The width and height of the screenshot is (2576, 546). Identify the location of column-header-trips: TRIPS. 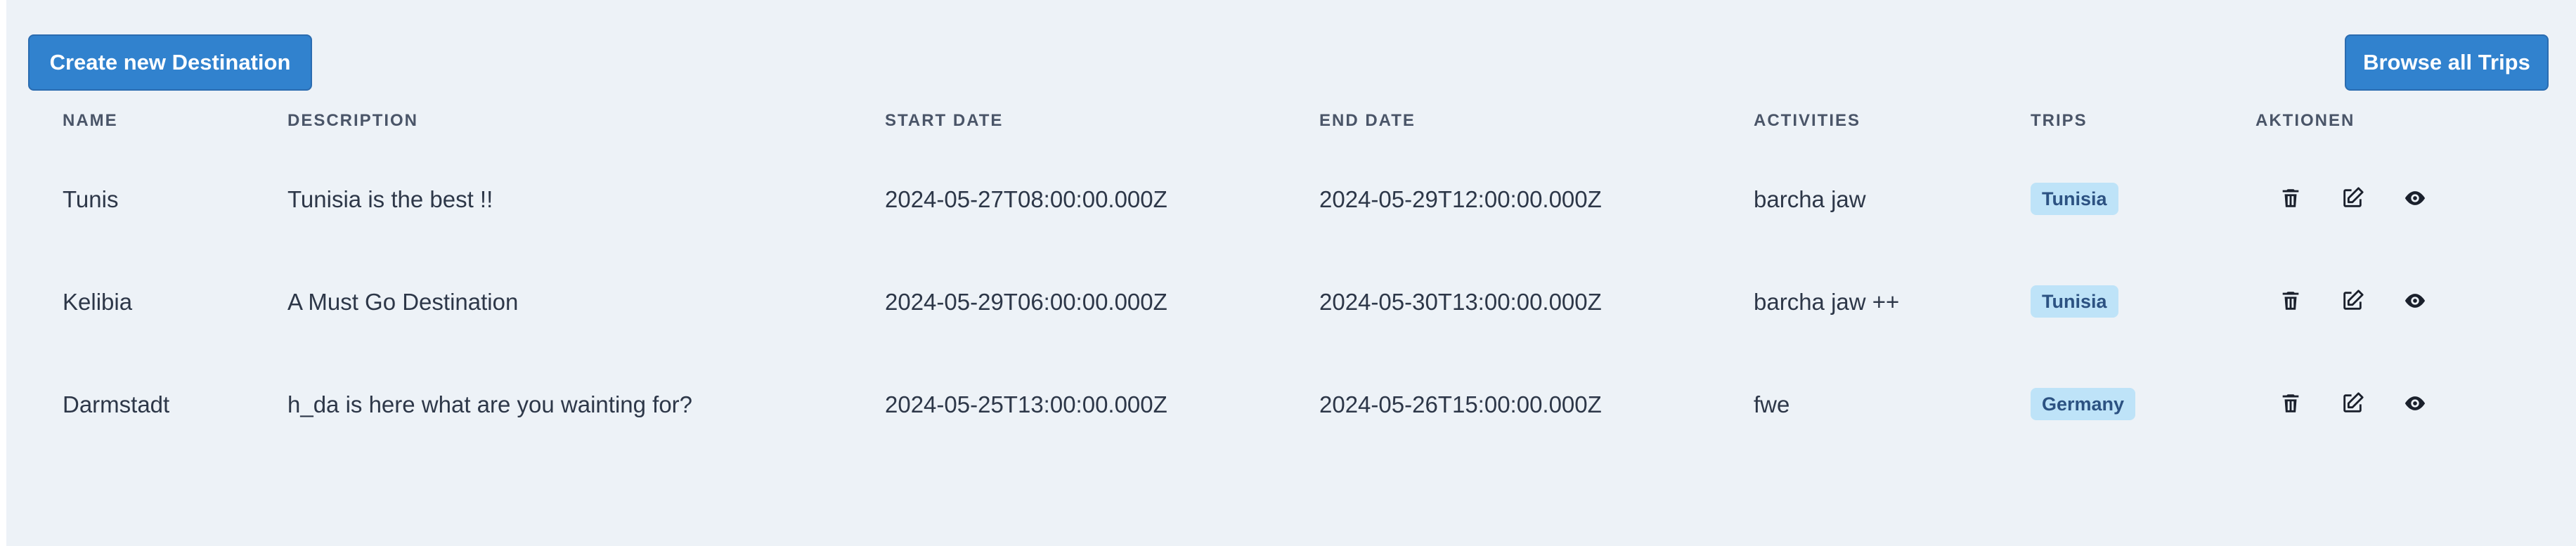
(2060, 120).